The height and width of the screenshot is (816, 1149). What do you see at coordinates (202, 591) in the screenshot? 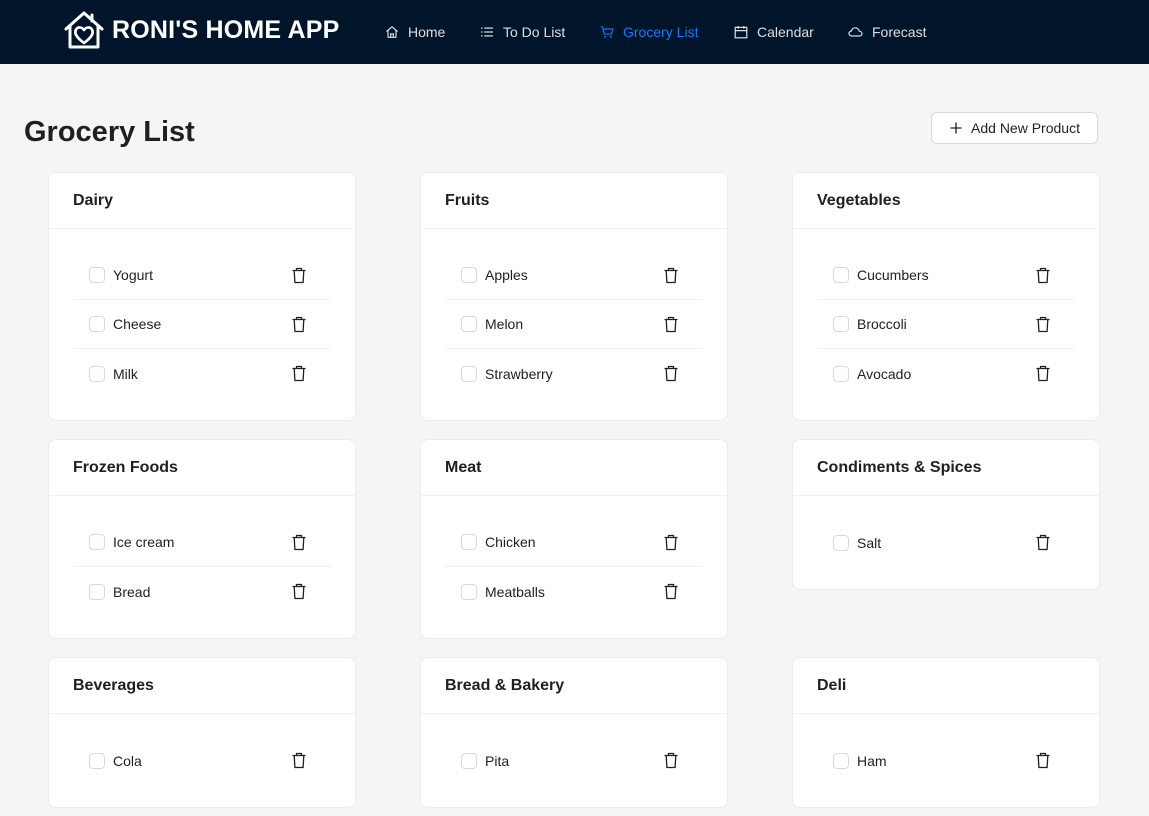
I see `grocery-item: Bread` at bounding box center [202, 591].